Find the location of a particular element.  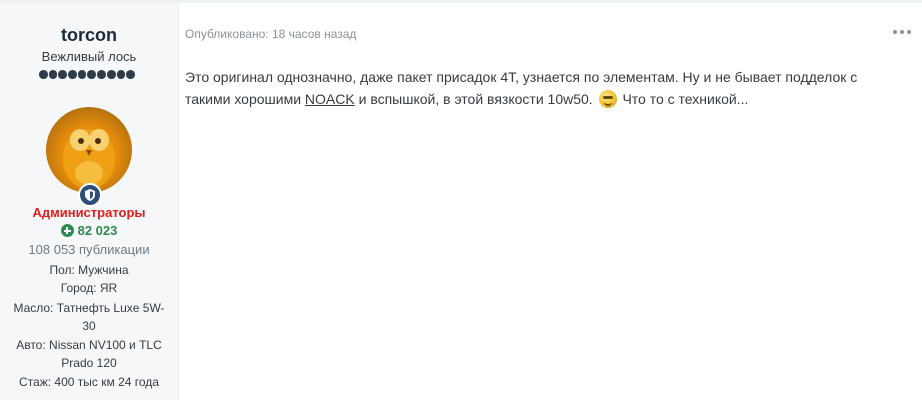

profile-field-experience: Стаж: 400 тыс км 24 года is located at coordinates (89, 382).